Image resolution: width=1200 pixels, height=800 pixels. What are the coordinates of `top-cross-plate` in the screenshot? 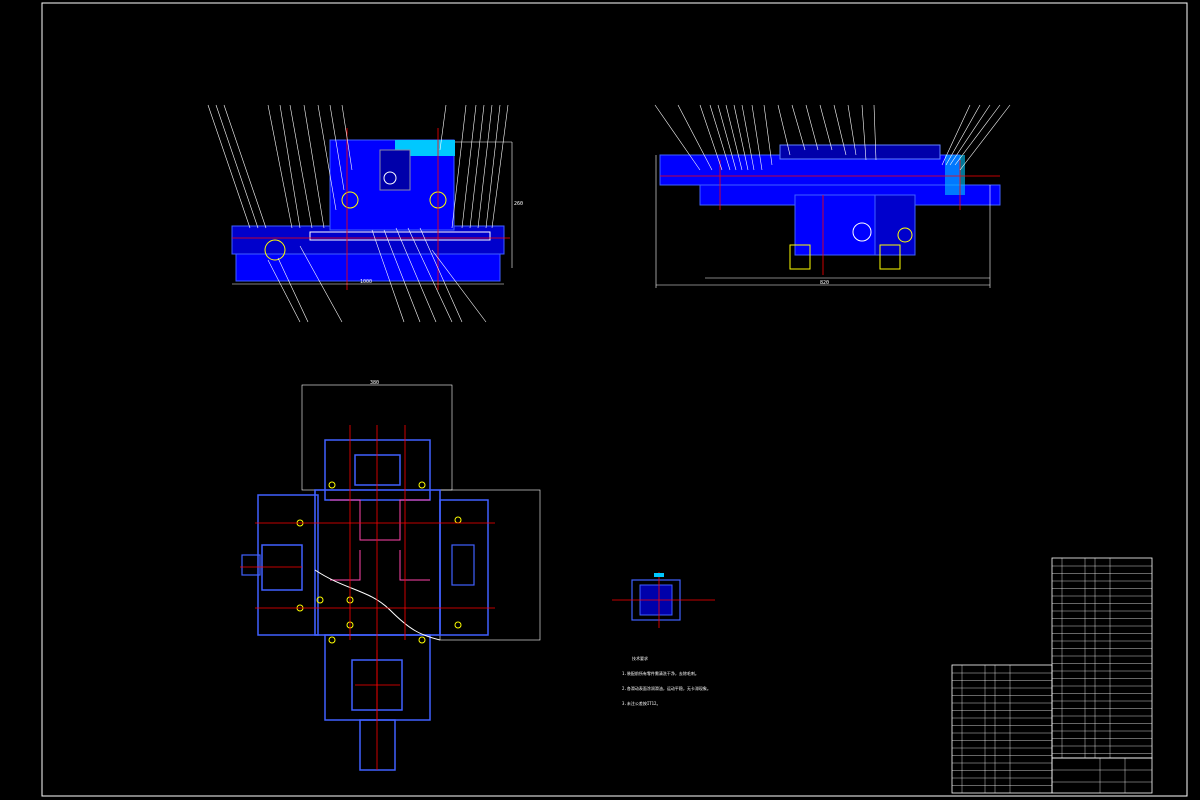 It's located at (377, 562).